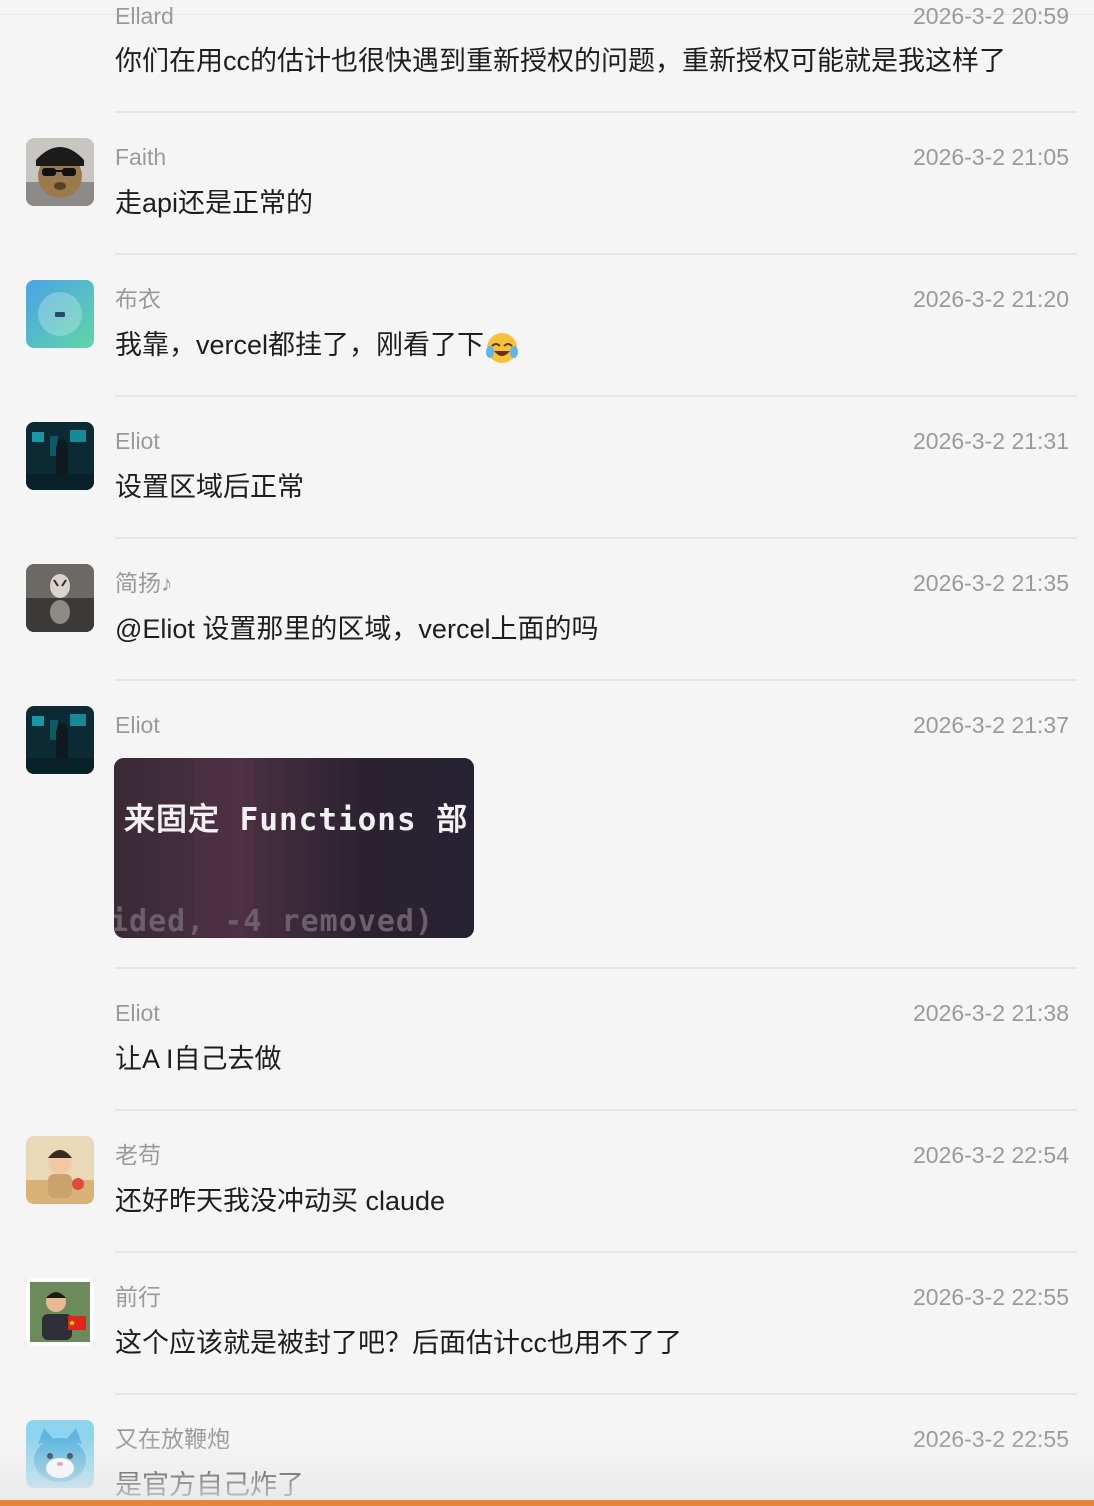 The width and height of the screenshot is (1094, 1506). Describe the element at coordinates (138, 1155) in the screenshot. I see `sender-name: 老苟` at that location.